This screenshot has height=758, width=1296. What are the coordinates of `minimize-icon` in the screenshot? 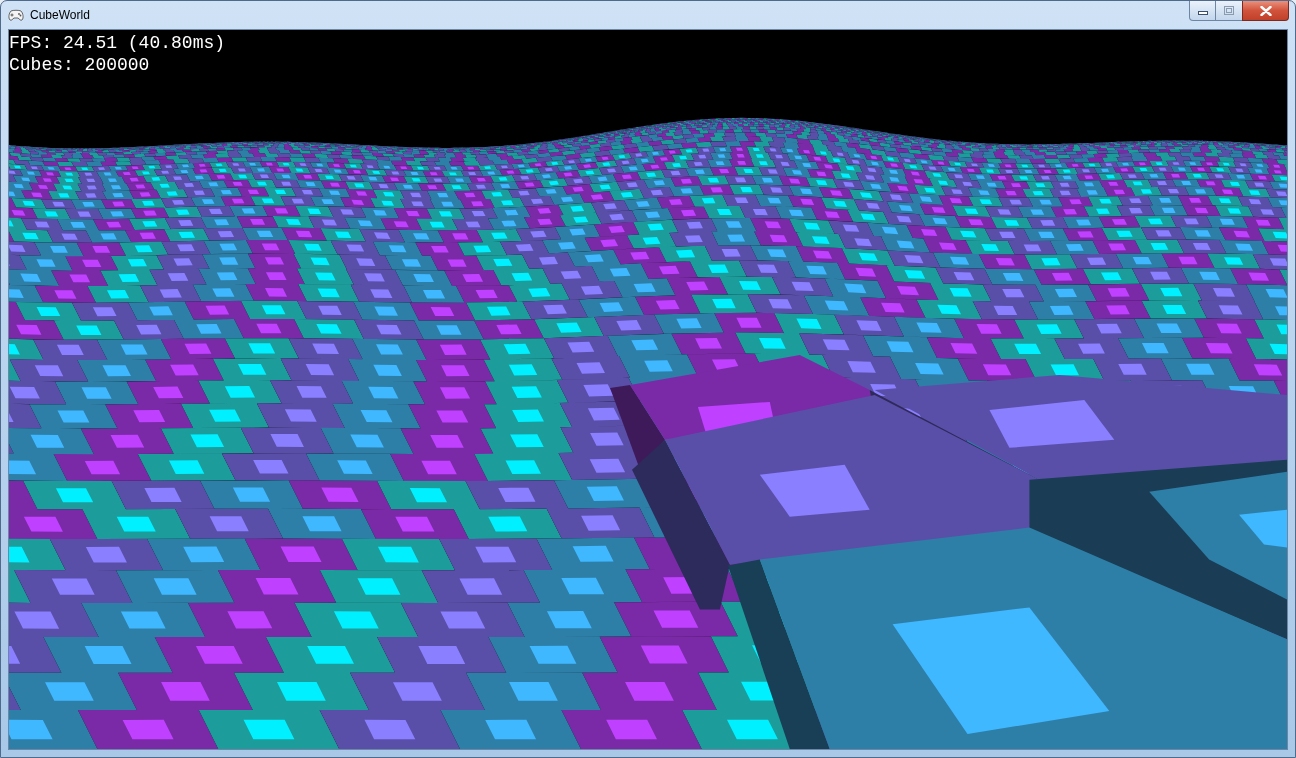 It's located at (1202, 12).